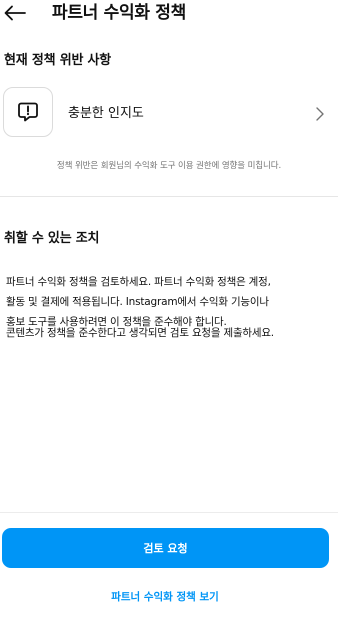 Image resolution: width=338 pixels, height=622 pixels. What do you see at coordinates (165, 597) in the screenshot?
I see `view-policy-link: 파트너 수익화 정책 보기` at bounding box center [165, 597].